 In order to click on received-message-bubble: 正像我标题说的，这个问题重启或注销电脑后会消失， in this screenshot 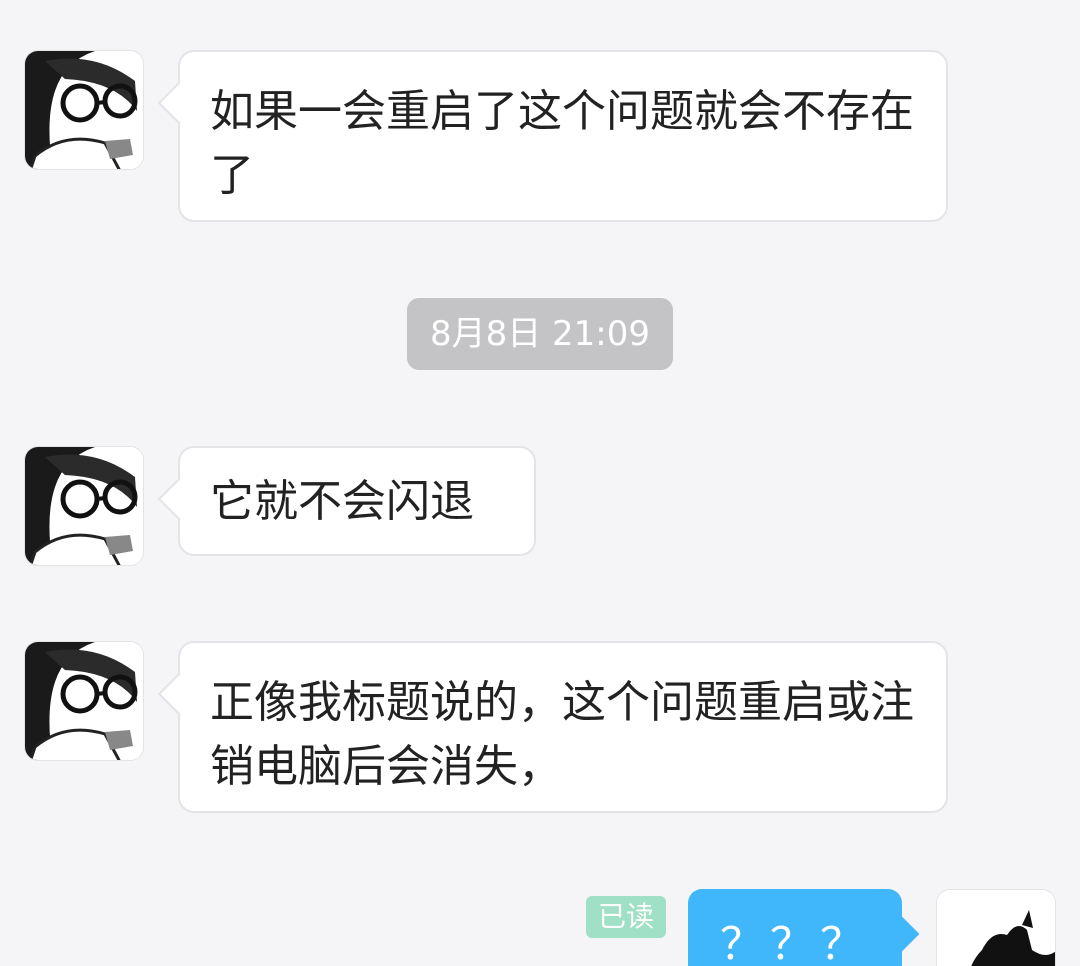, I will do `click(552, 727)`.